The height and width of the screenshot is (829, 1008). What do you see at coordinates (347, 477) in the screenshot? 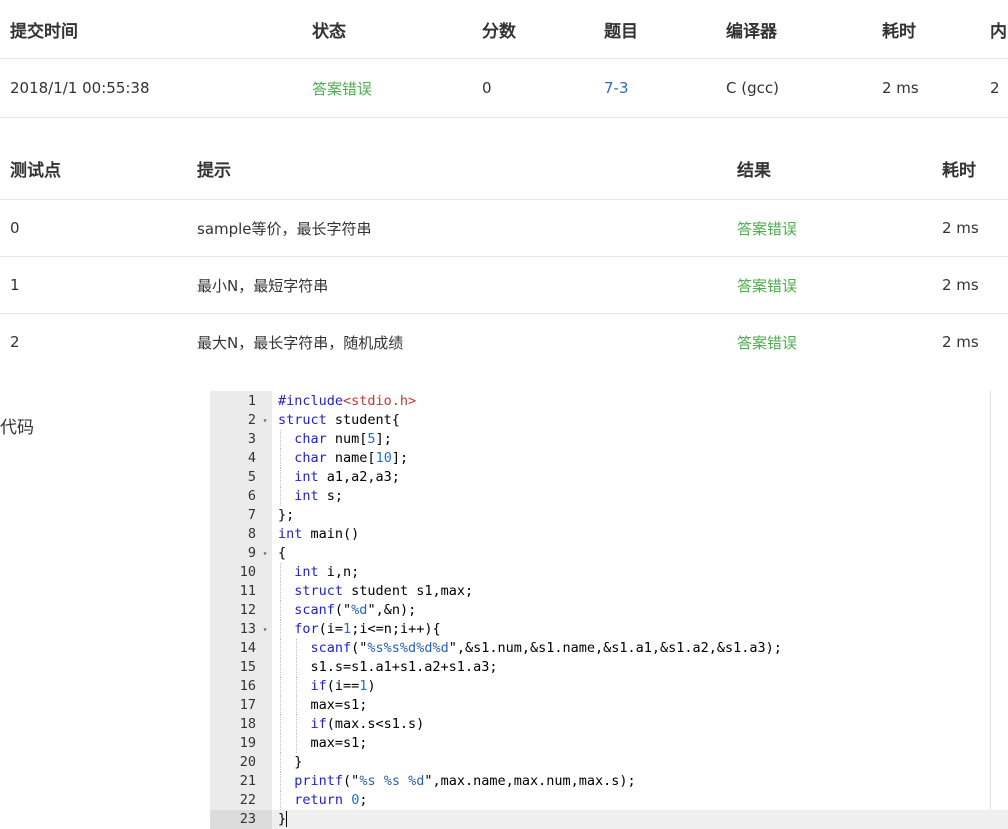
I see `code-text: int a1,a2,a3;` at bounding box center [347, 477].